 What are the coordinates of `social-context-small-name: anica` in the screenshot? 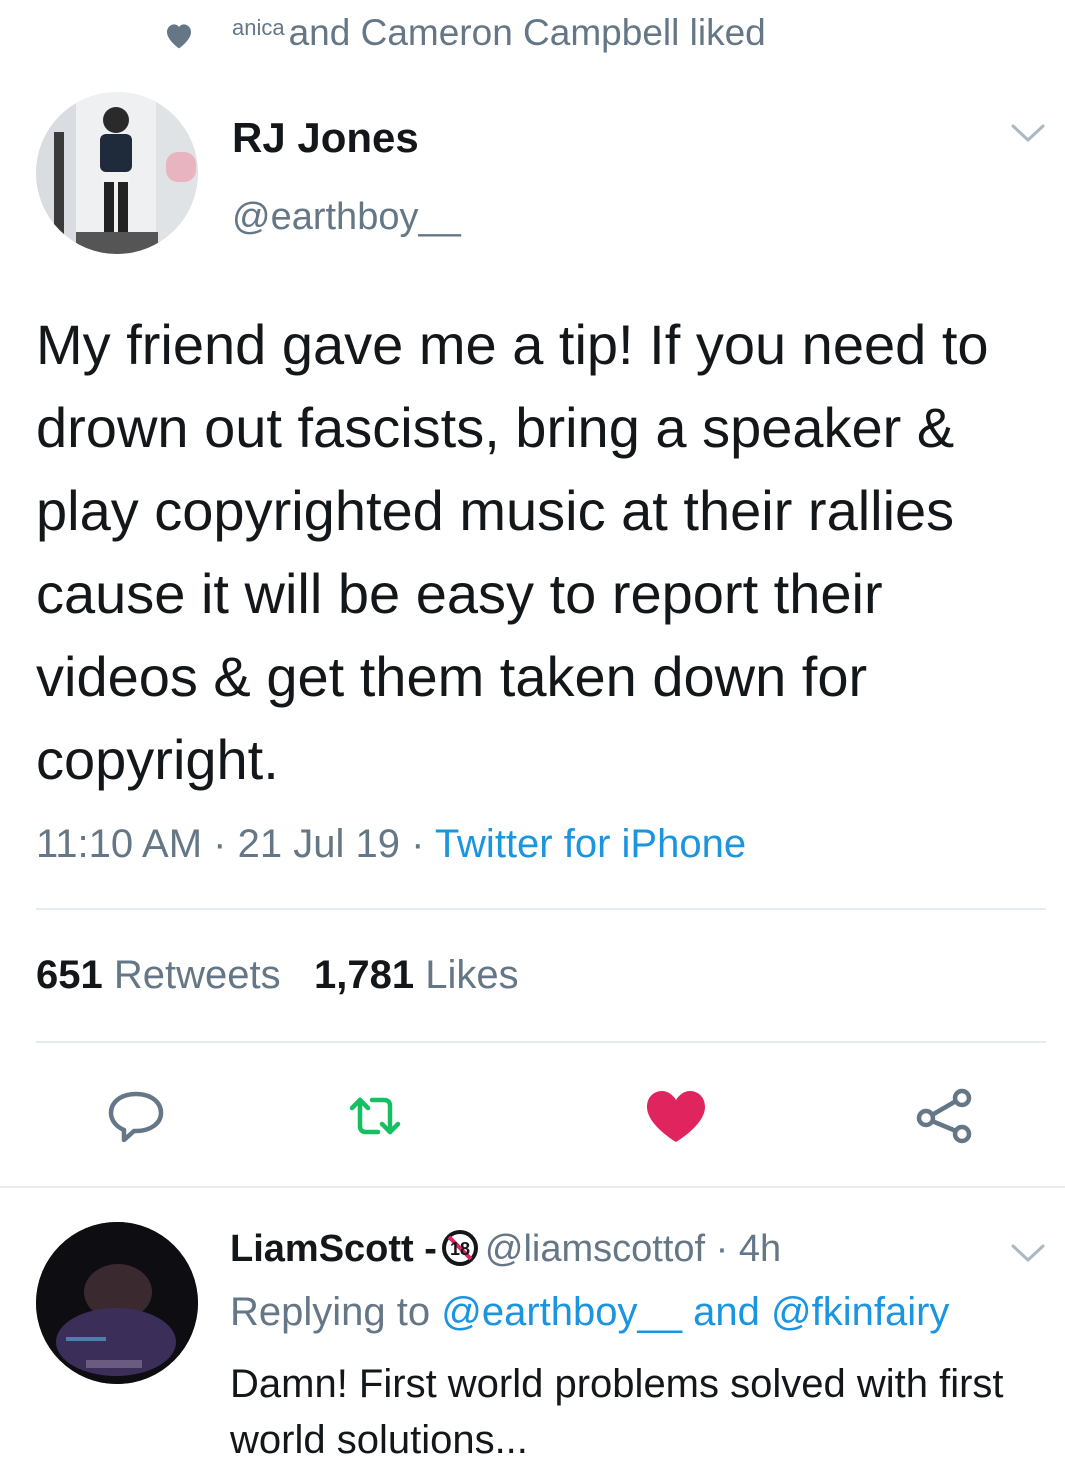 It's located at (258, 27).